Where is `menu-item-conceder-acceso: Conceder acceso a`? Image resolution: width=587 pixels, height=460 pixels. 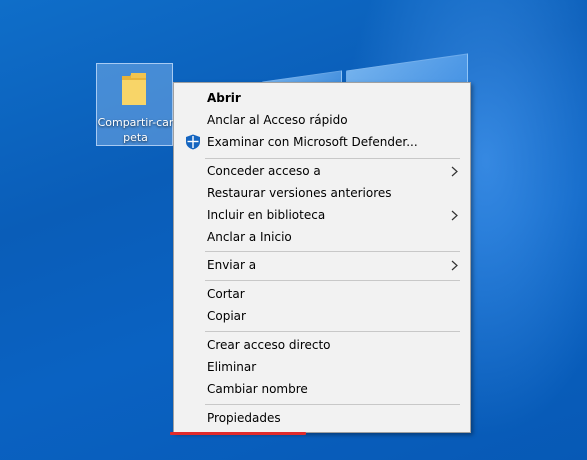
menu-item-conceder-acceso: Conceder acceso a is located at coordinates (322, 171).